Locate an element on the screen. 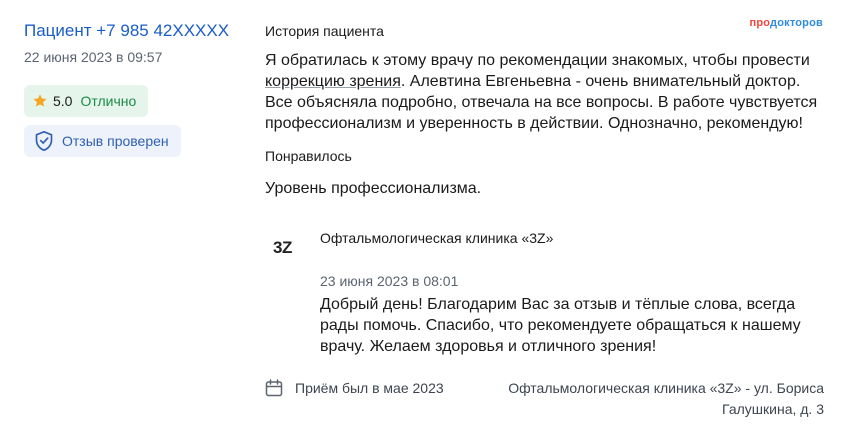  liked-text: Уровень профессионализма. is located at coordinates (373, 188).